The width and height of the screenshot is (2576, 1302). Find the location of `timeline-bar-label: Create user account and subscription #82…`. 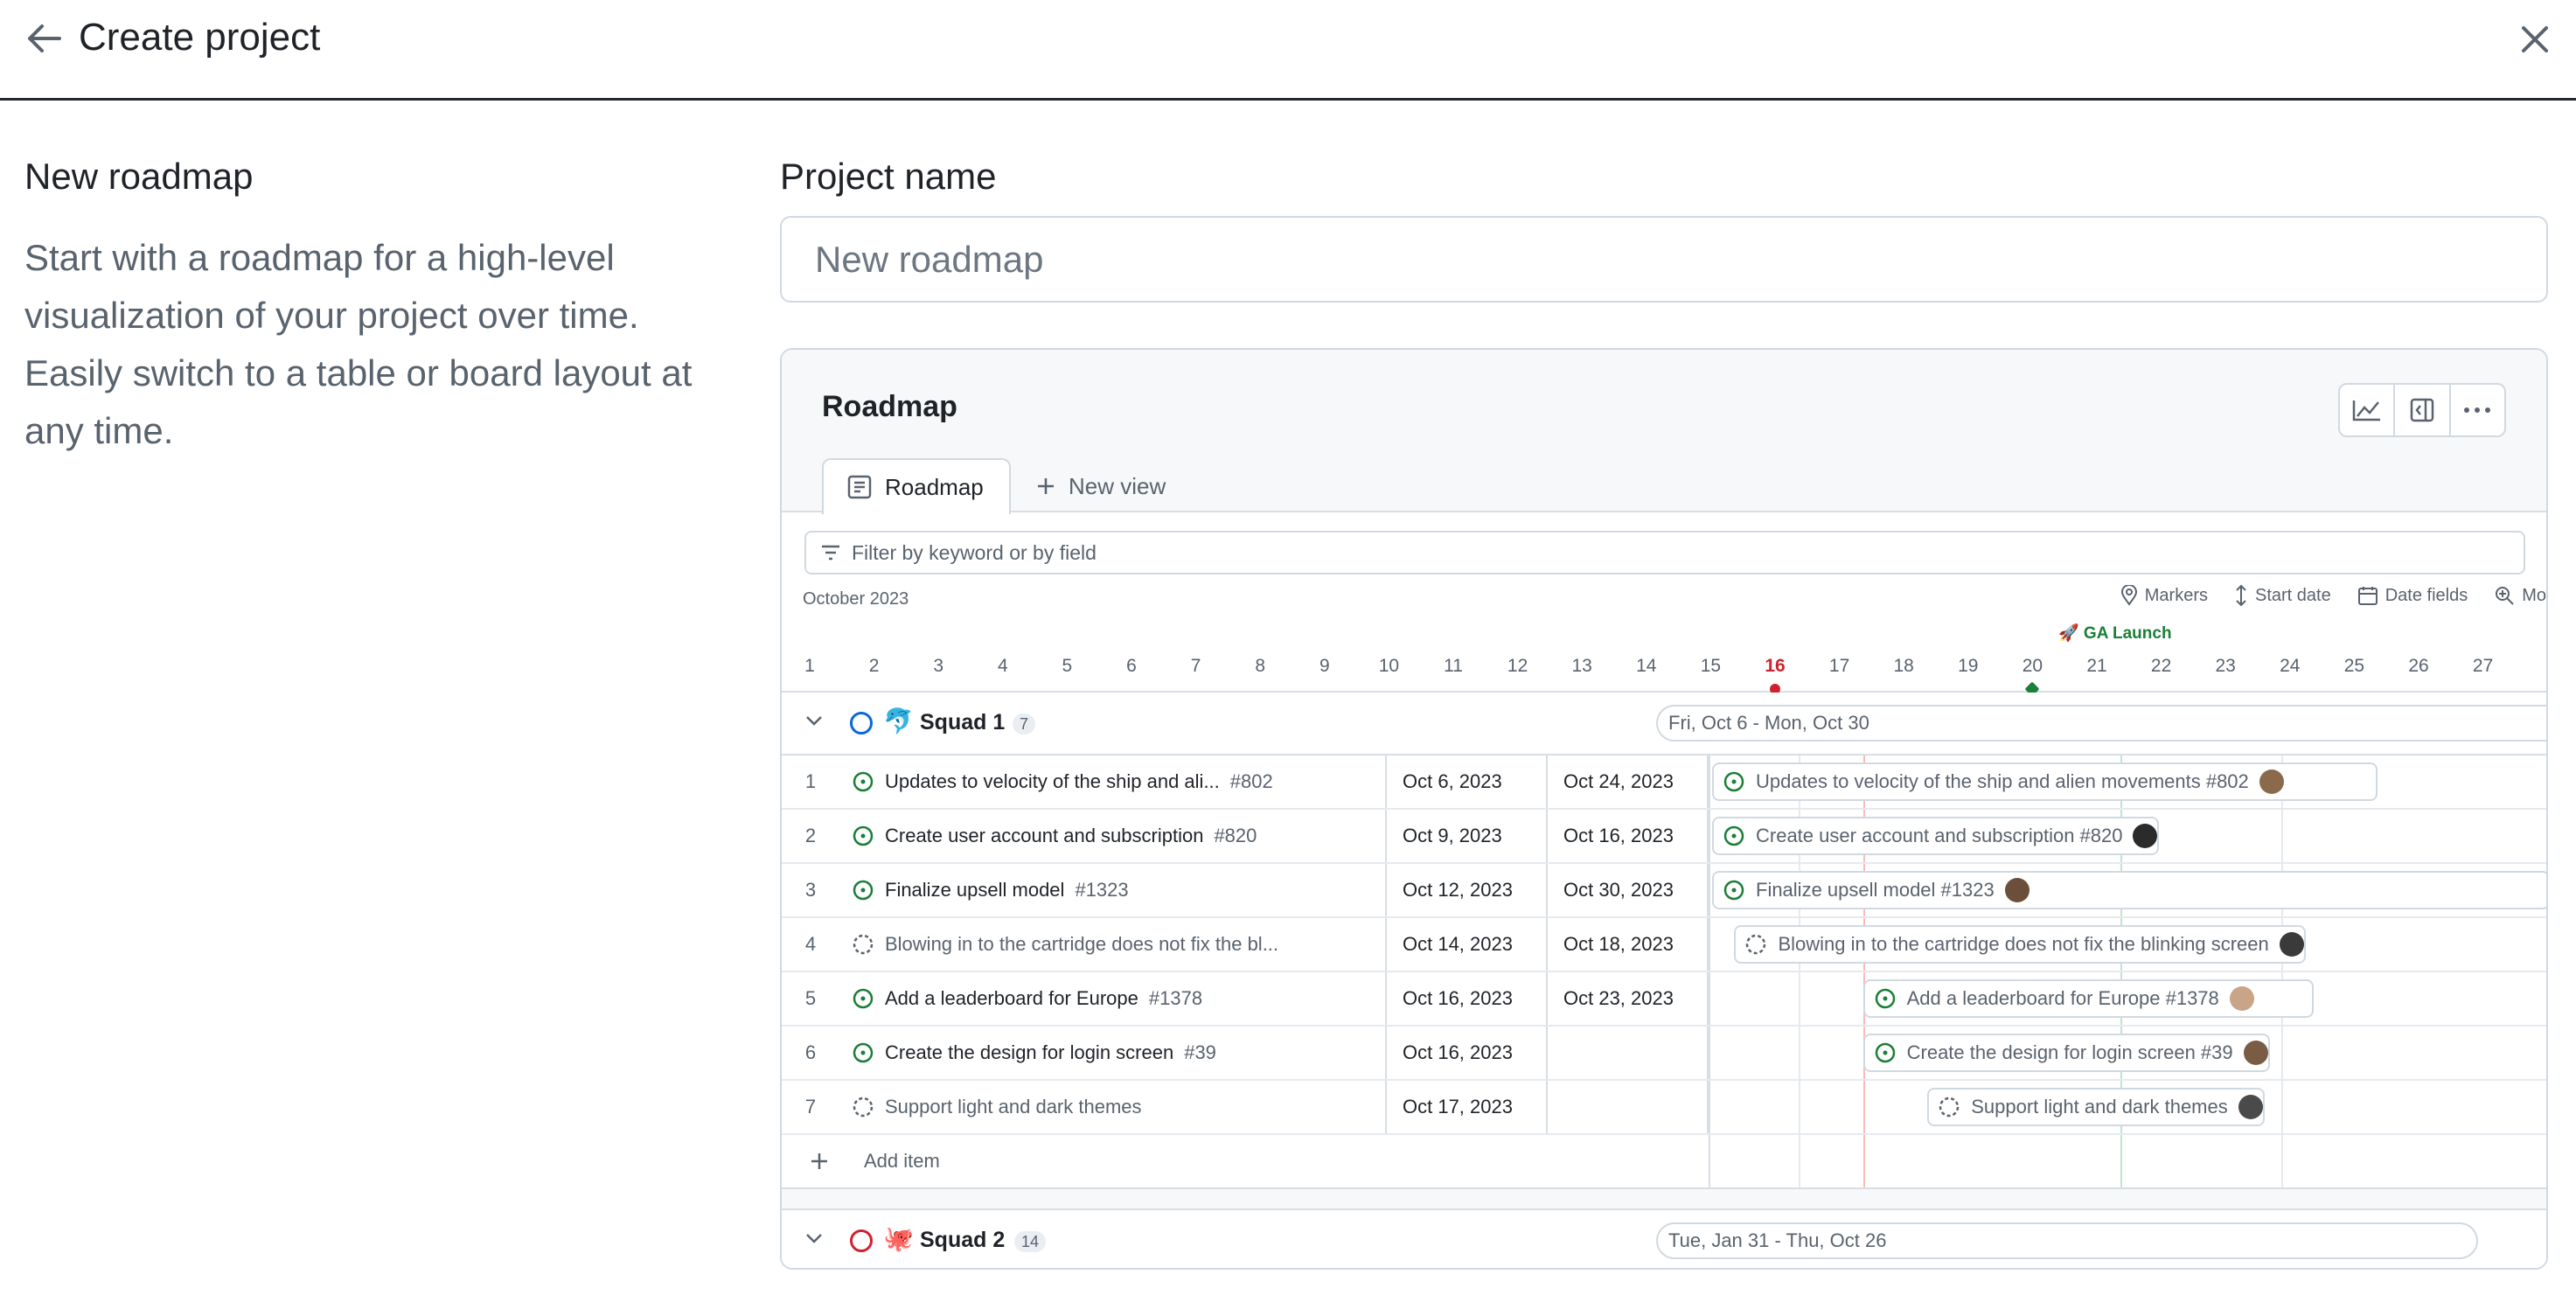

timeline-bar-label: Create user account and subscription #82… is located at coordinates (1939, 836).